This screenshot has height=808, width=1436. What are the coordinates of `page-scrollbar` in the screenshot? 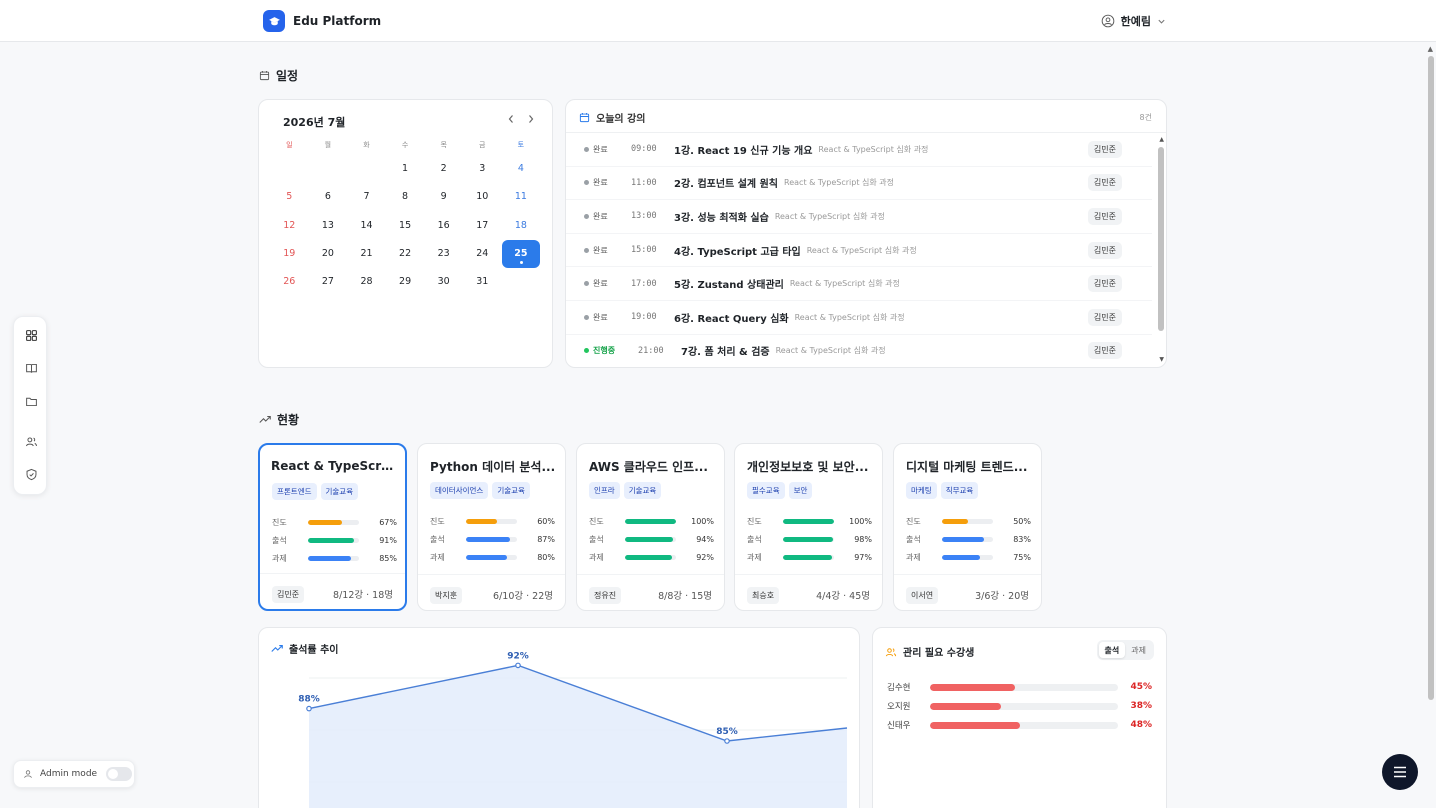 It's located at (1431, 378).